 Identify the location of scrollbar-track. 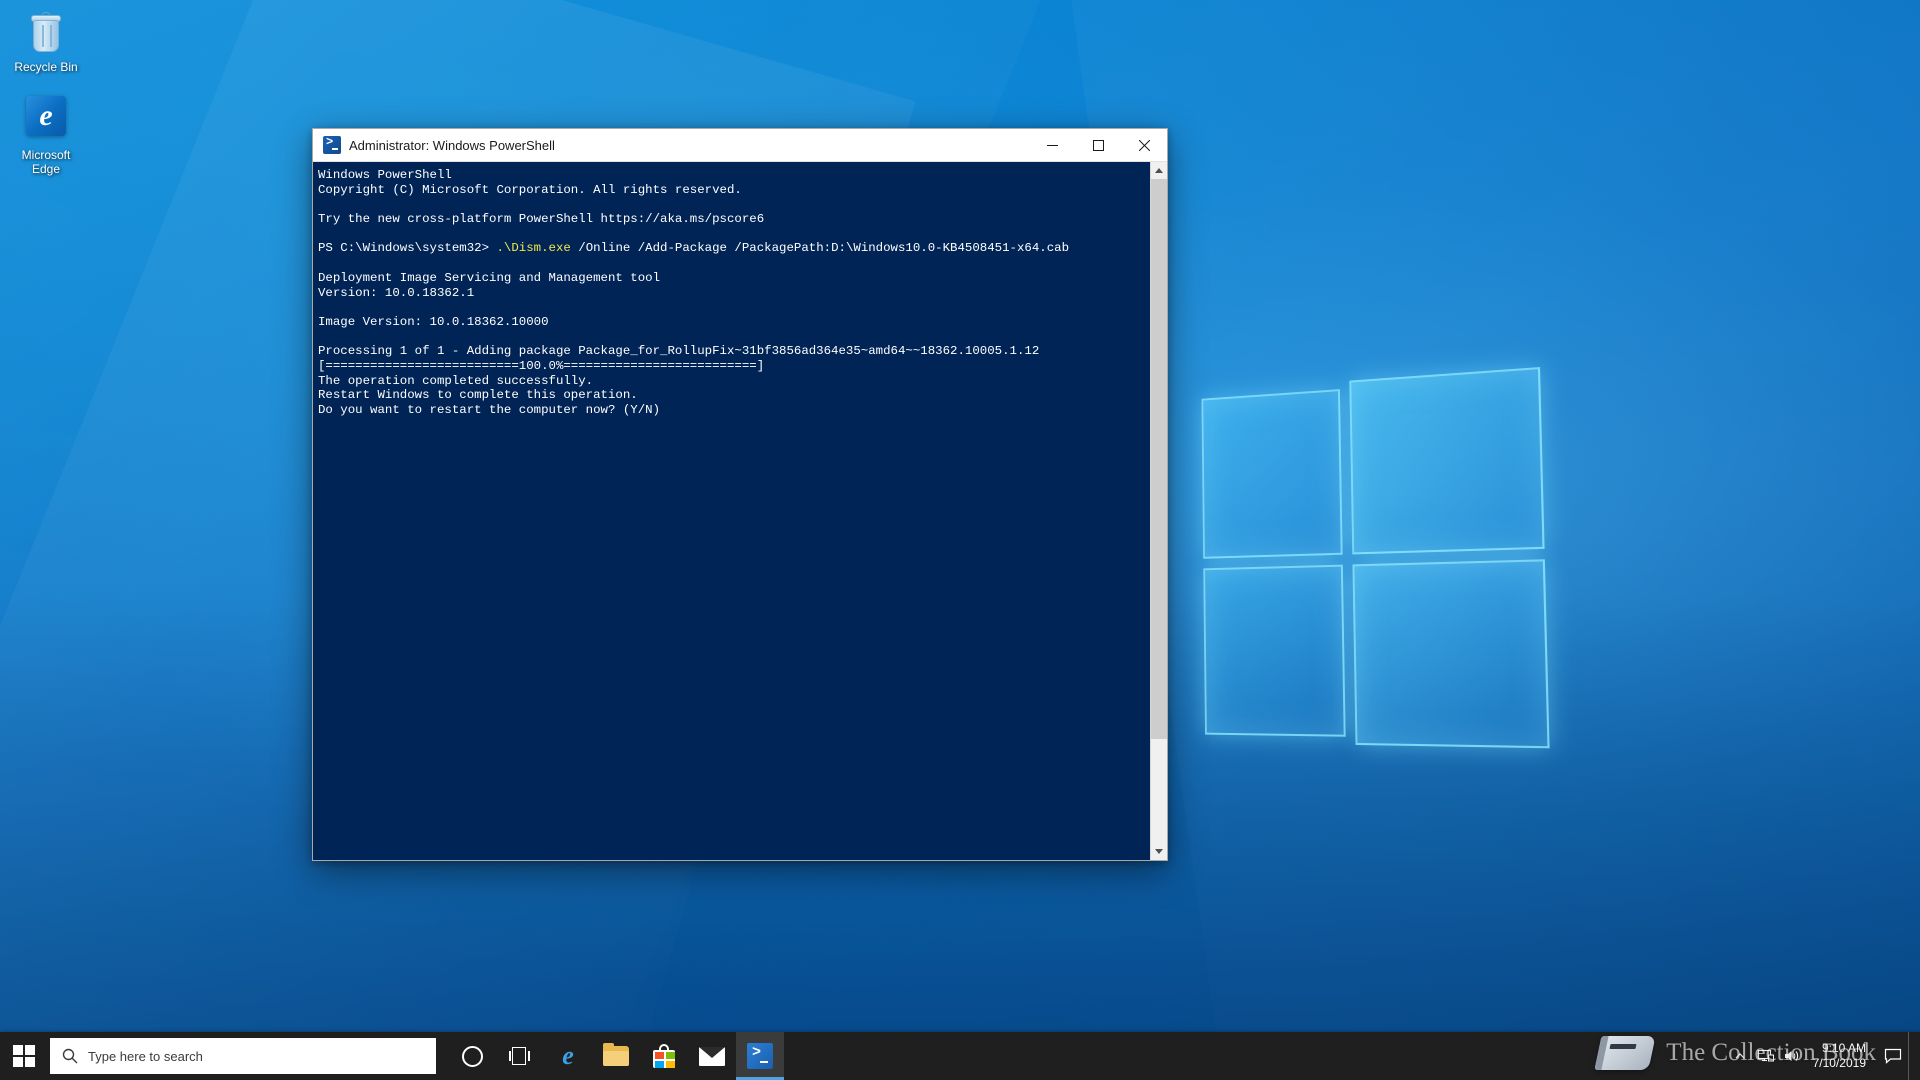
(1158, 511).